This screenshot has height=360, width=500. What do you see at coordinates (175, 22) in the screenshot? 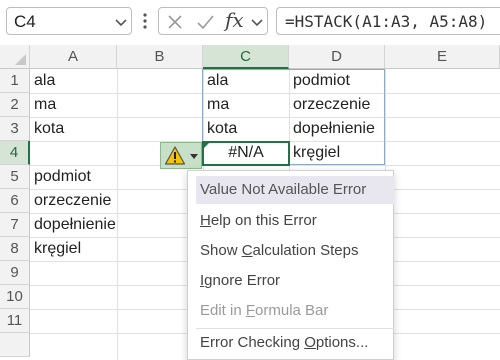
I see `close-icon` at bounding box center [175, 22].